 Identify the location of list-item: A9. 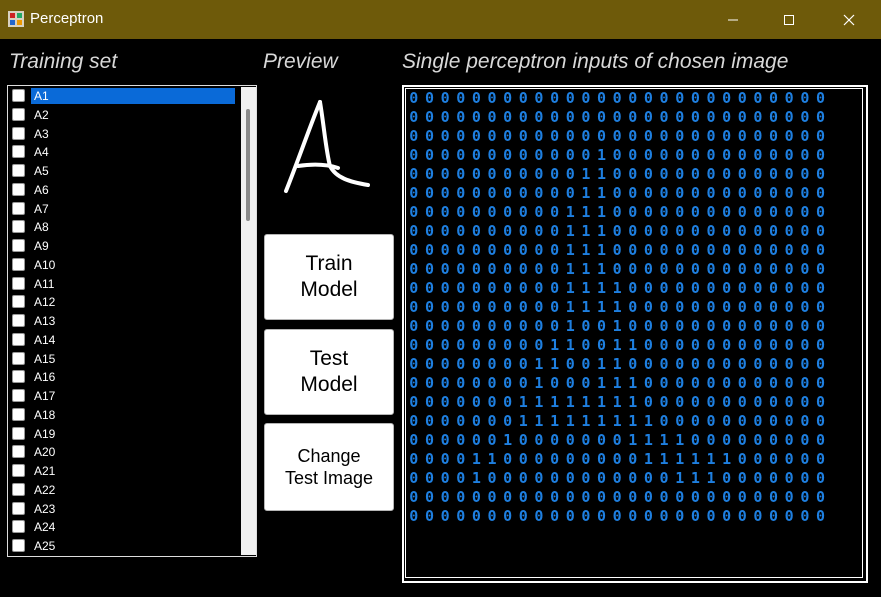
(122, 246).